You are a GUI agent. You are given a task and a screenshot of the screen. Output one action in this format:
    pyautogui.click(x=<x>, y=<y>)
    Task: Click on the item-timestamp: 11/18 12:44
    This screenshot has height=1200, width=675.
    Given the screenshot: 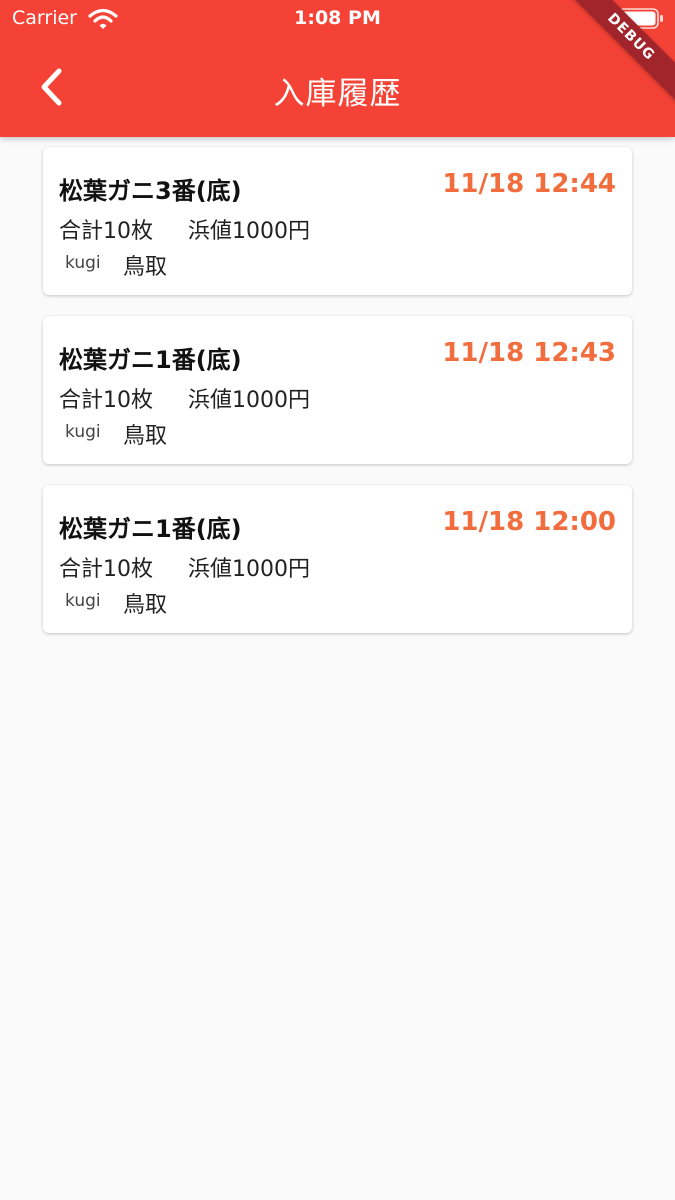 What is the action you would take?
    pyautogui.click(x=529, y=184)
    